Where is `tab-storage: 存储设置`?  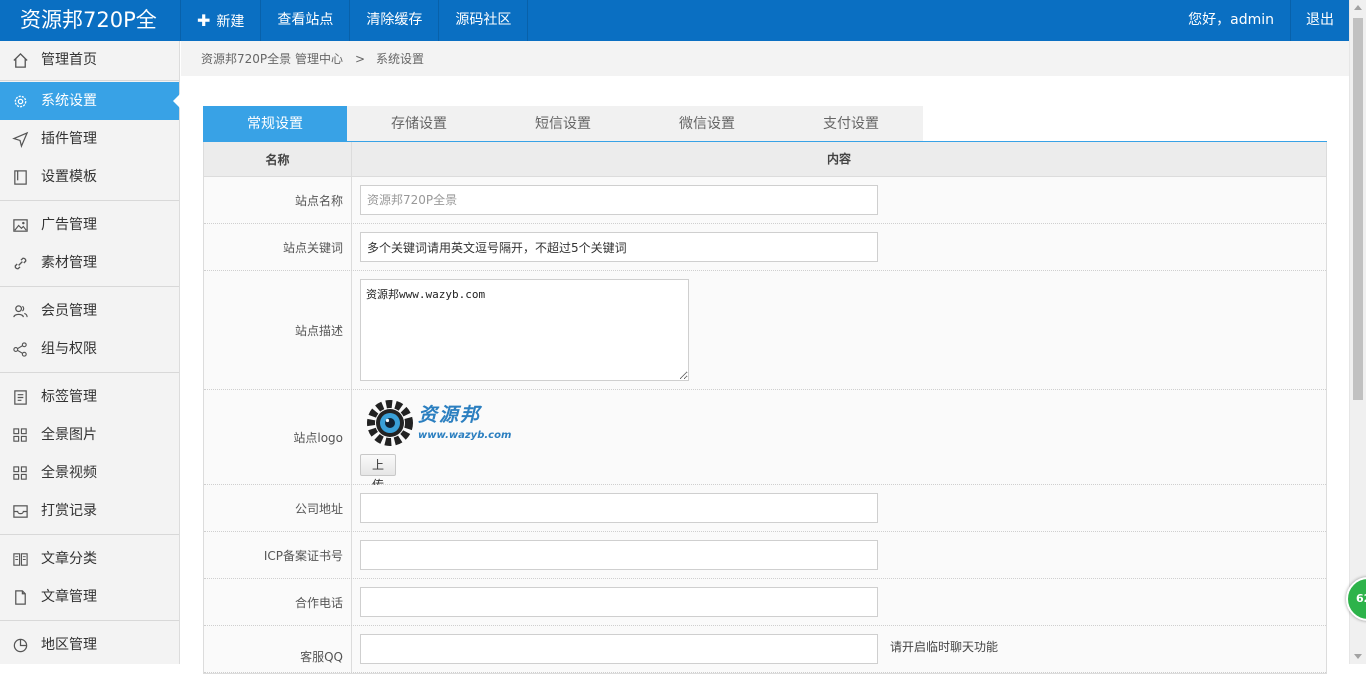 tab-storage: 存储设置 is located at coordinates (419, 124).